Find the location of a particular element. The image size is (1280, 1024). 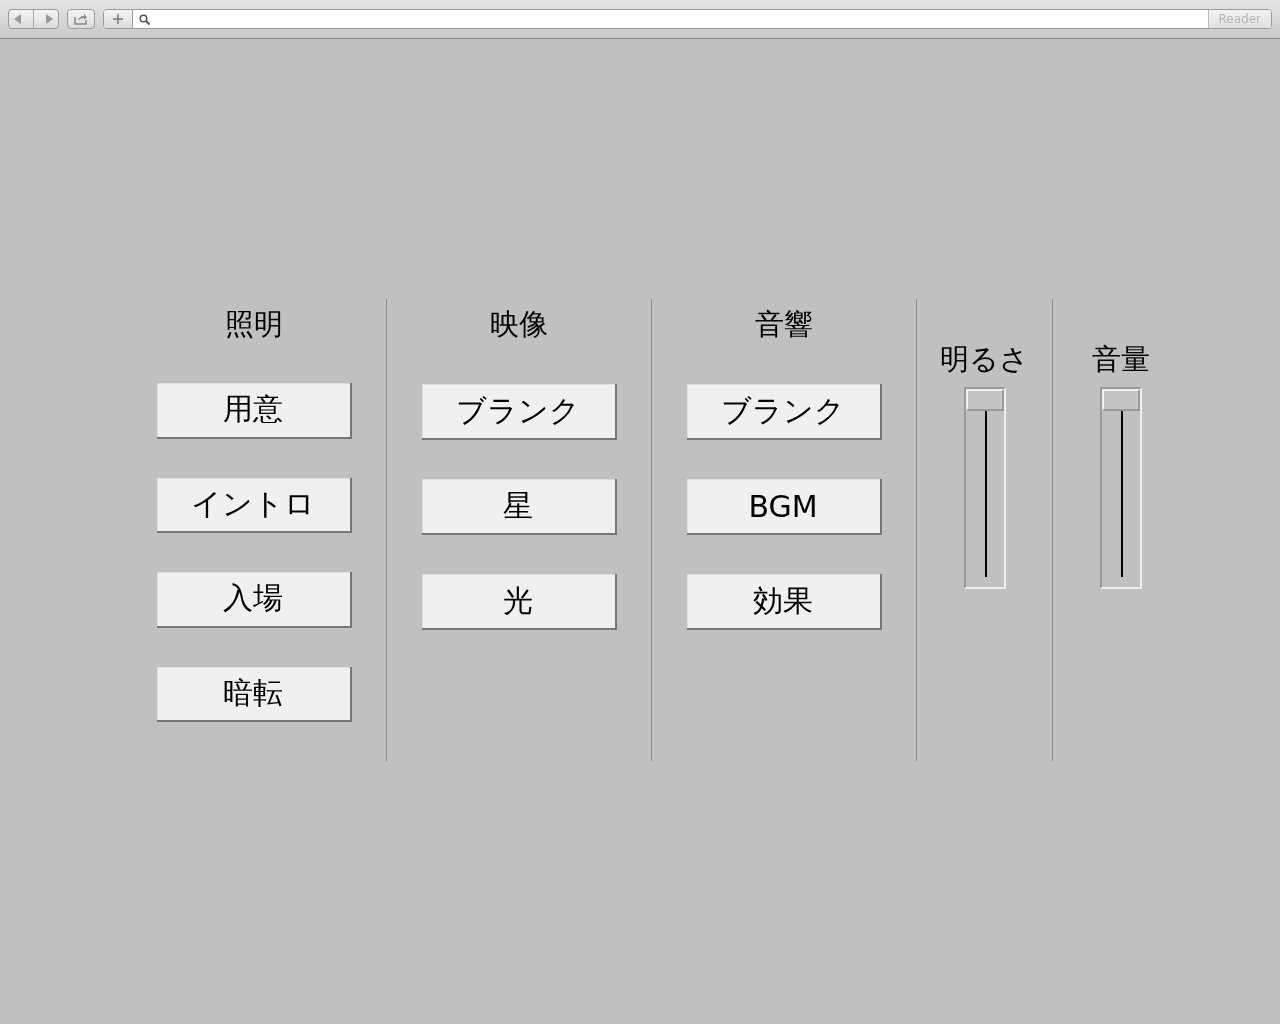

share-button is located at coordinates (81, 19).